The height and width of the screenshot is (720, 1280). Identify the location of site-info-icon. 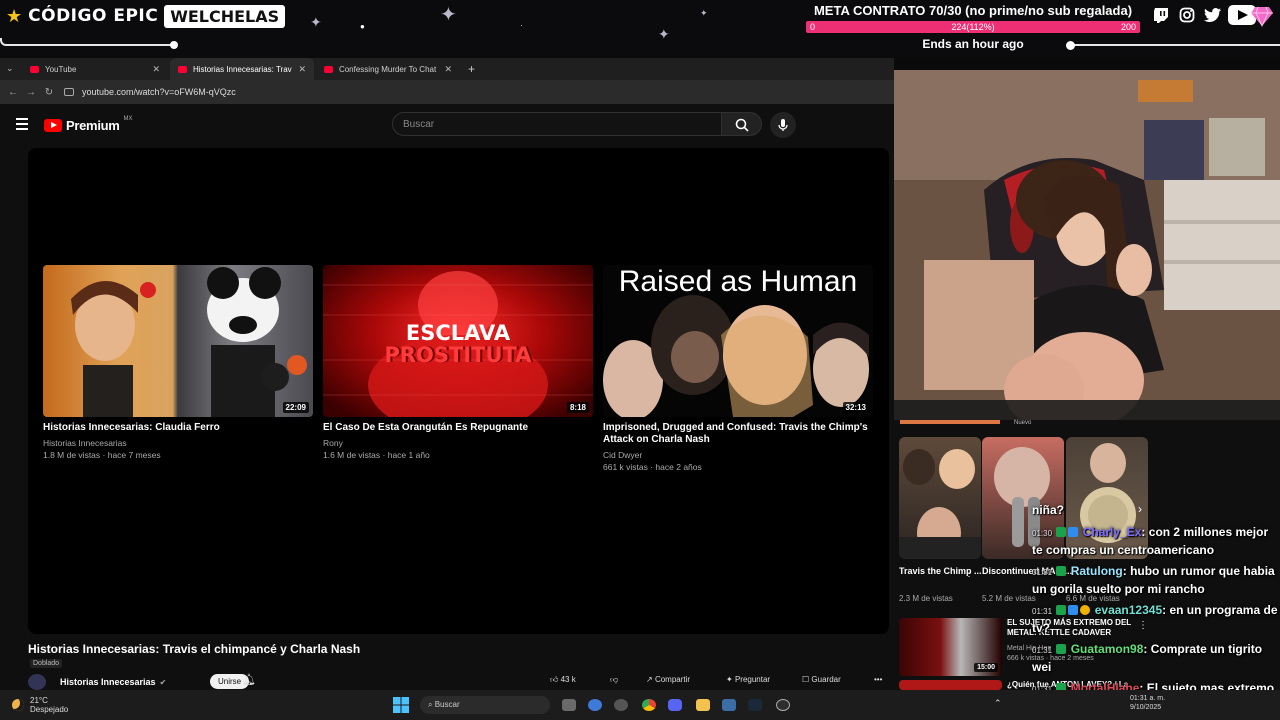
(69, 92).